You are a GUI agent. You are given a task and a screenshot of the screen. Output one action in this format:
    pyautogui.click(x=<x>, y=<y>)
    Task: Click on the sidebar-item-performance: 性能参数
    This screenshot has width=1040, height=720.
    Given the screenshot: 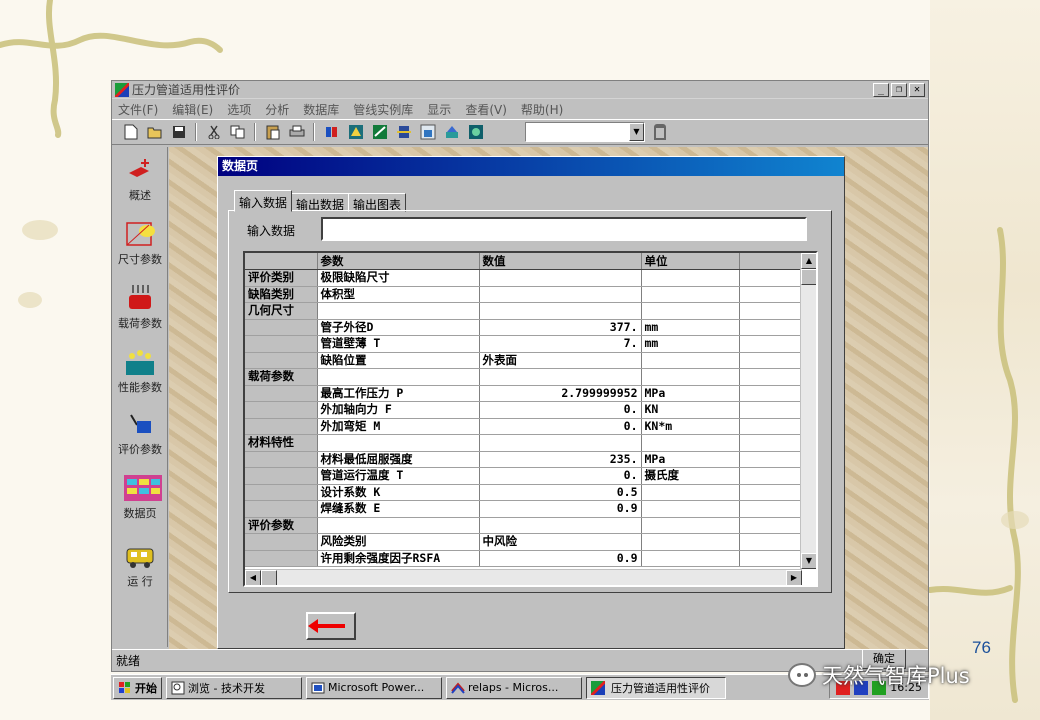 What is the action you would take?
    pyautogui.click(x=140, y=371)
    